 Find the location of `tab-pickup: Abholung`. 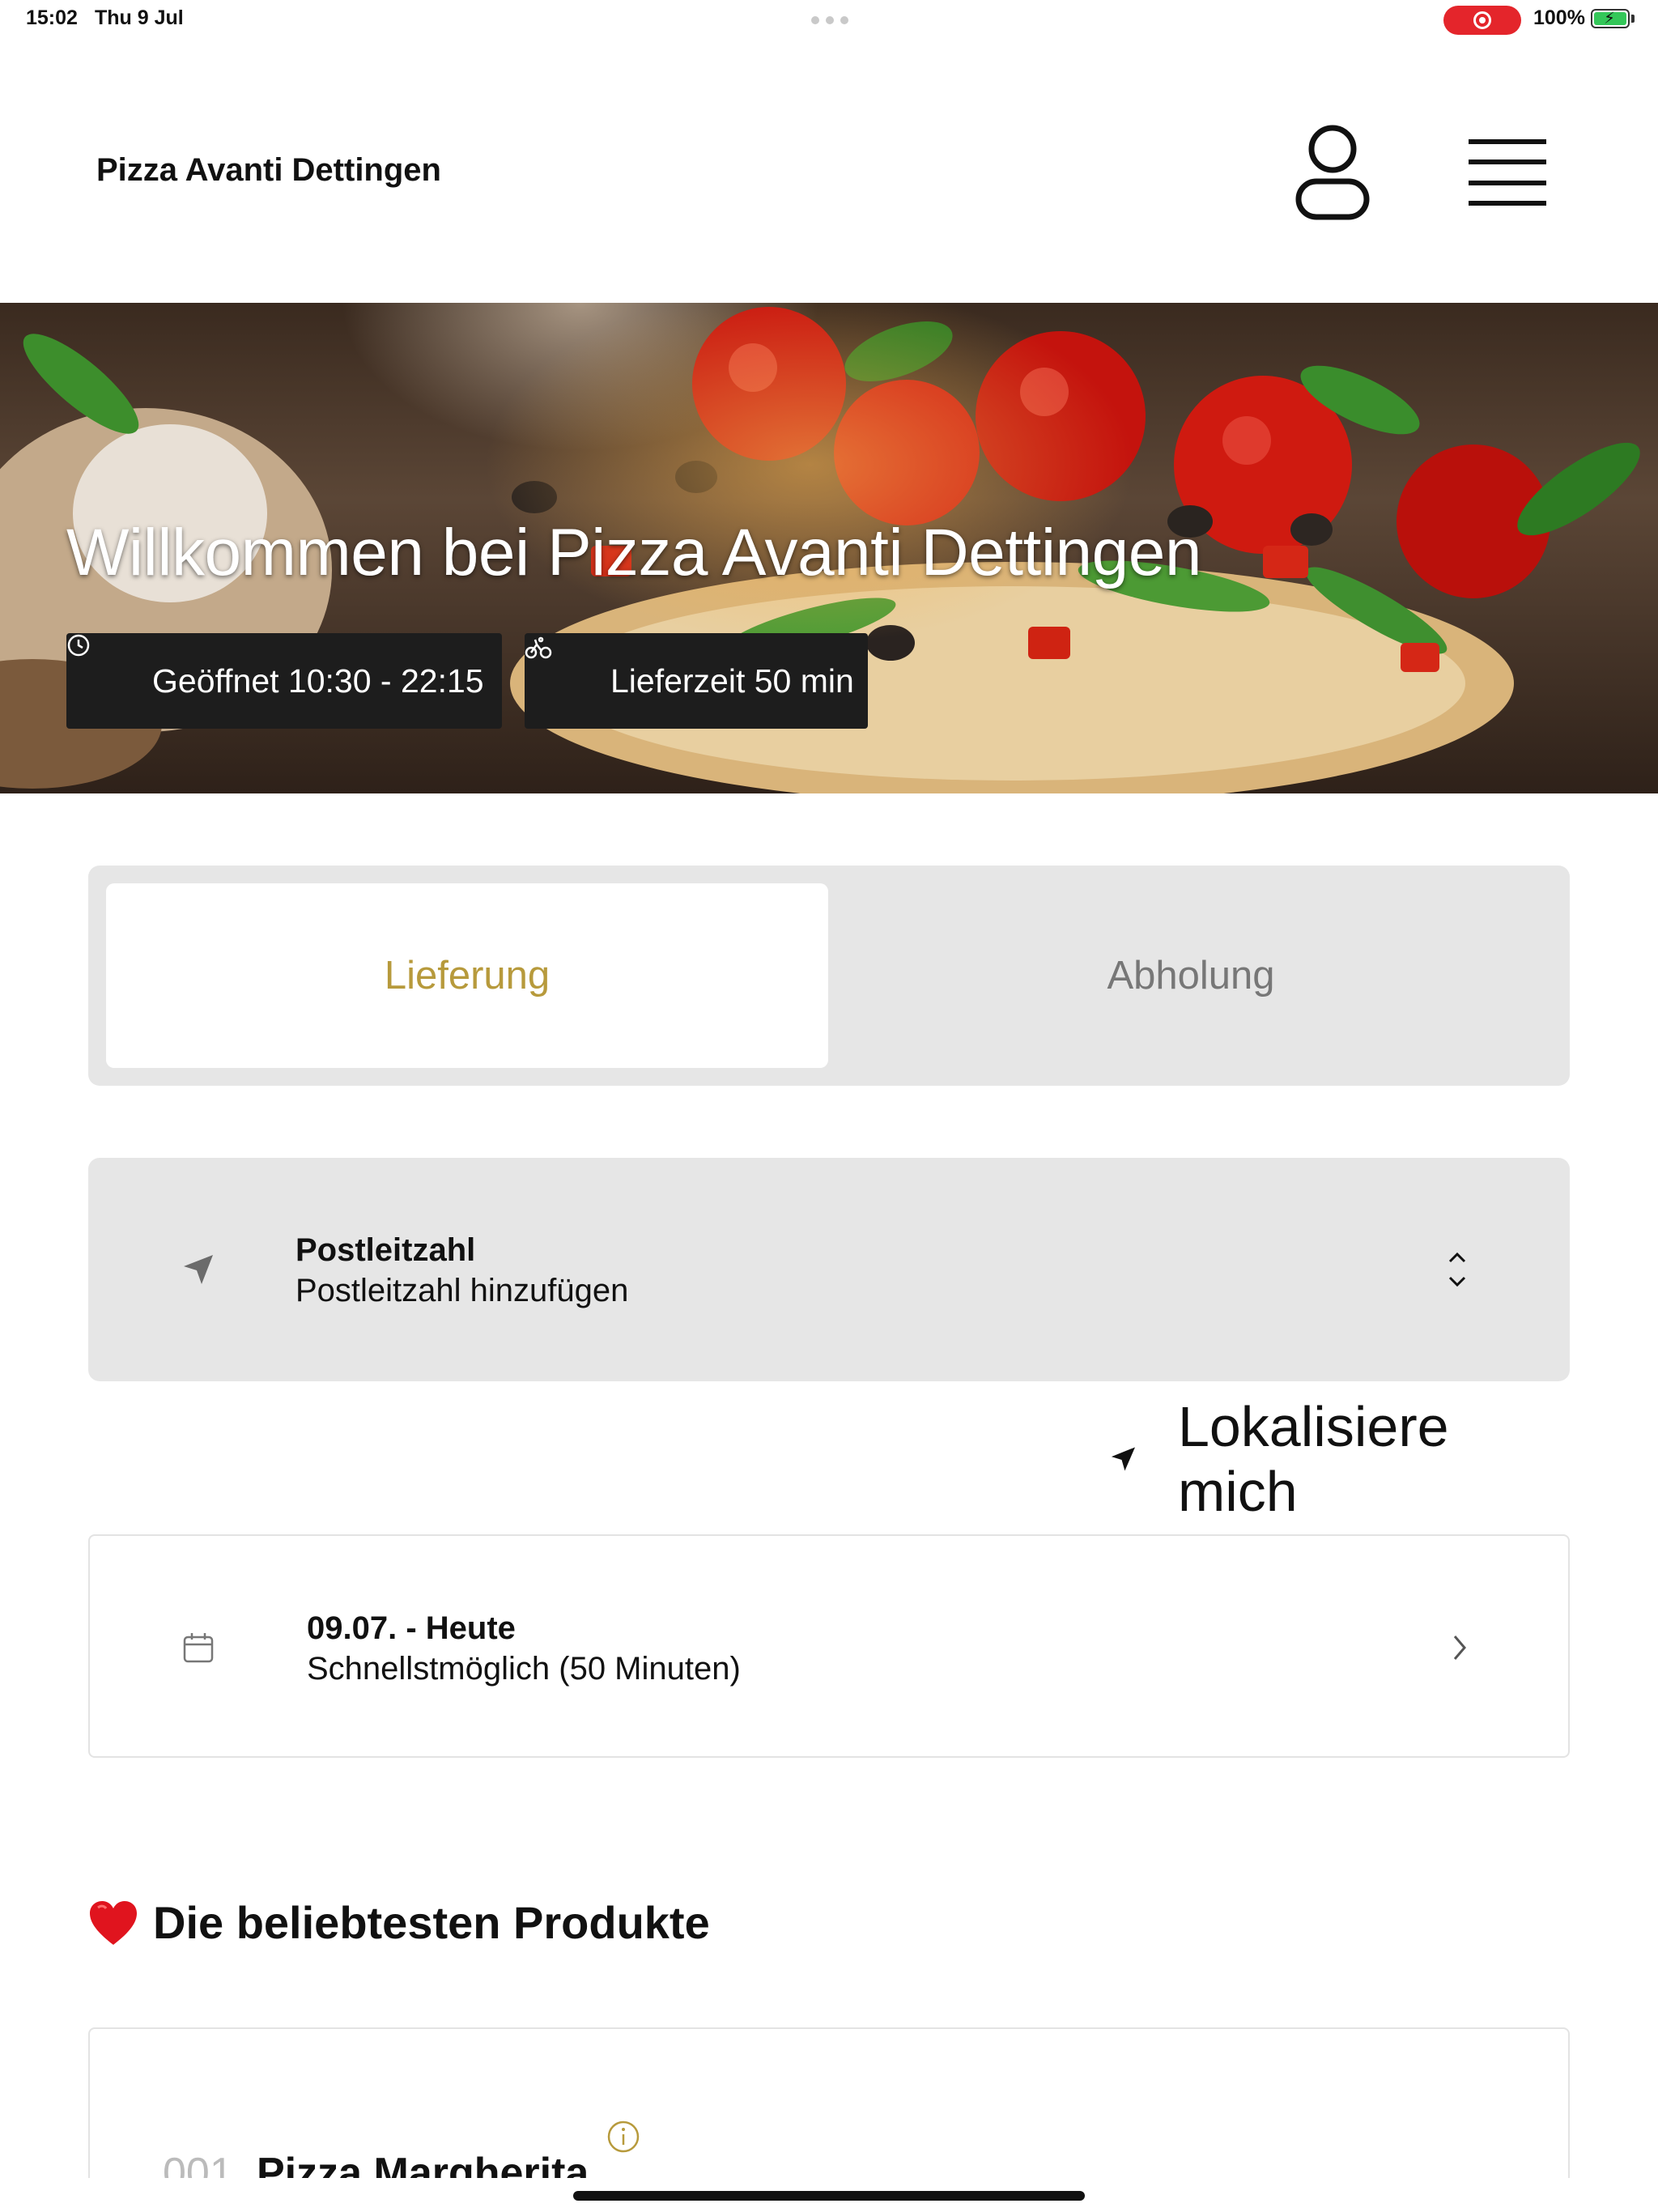

tab-pickup: Abholung is located at coordinates (1191, 976).